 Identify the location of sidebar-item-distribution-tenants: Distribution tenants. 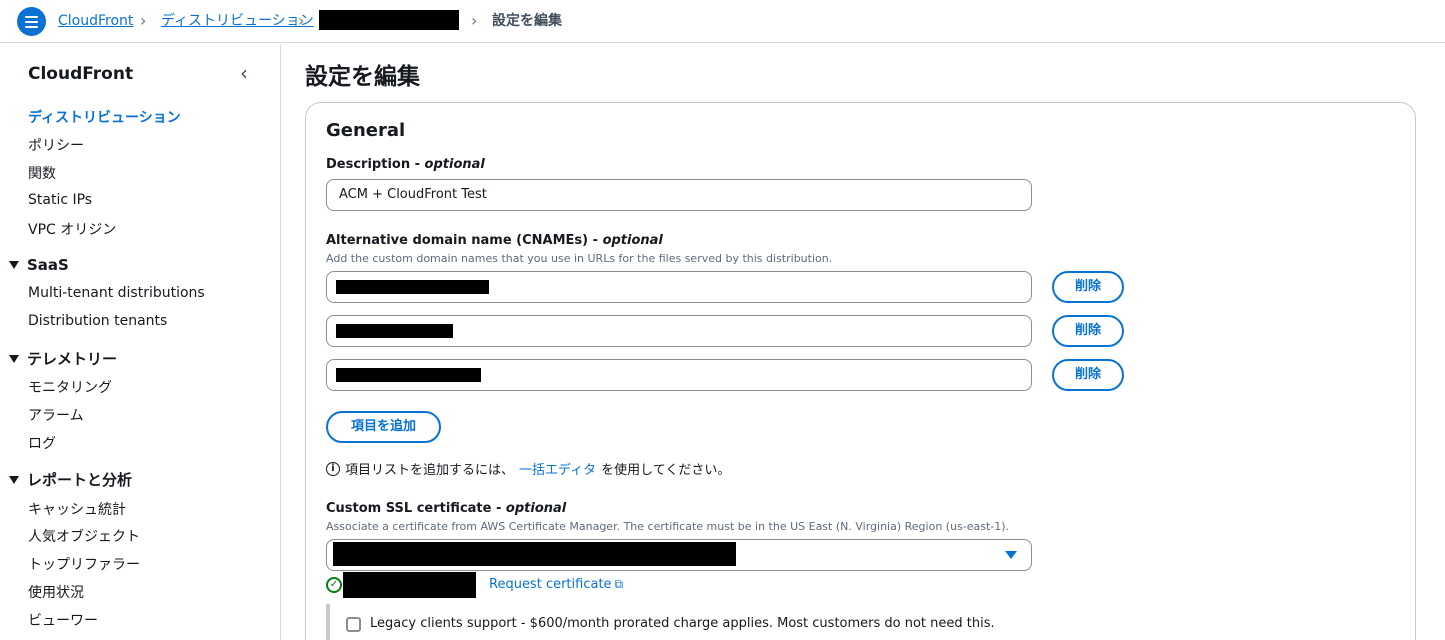
(97, 321).